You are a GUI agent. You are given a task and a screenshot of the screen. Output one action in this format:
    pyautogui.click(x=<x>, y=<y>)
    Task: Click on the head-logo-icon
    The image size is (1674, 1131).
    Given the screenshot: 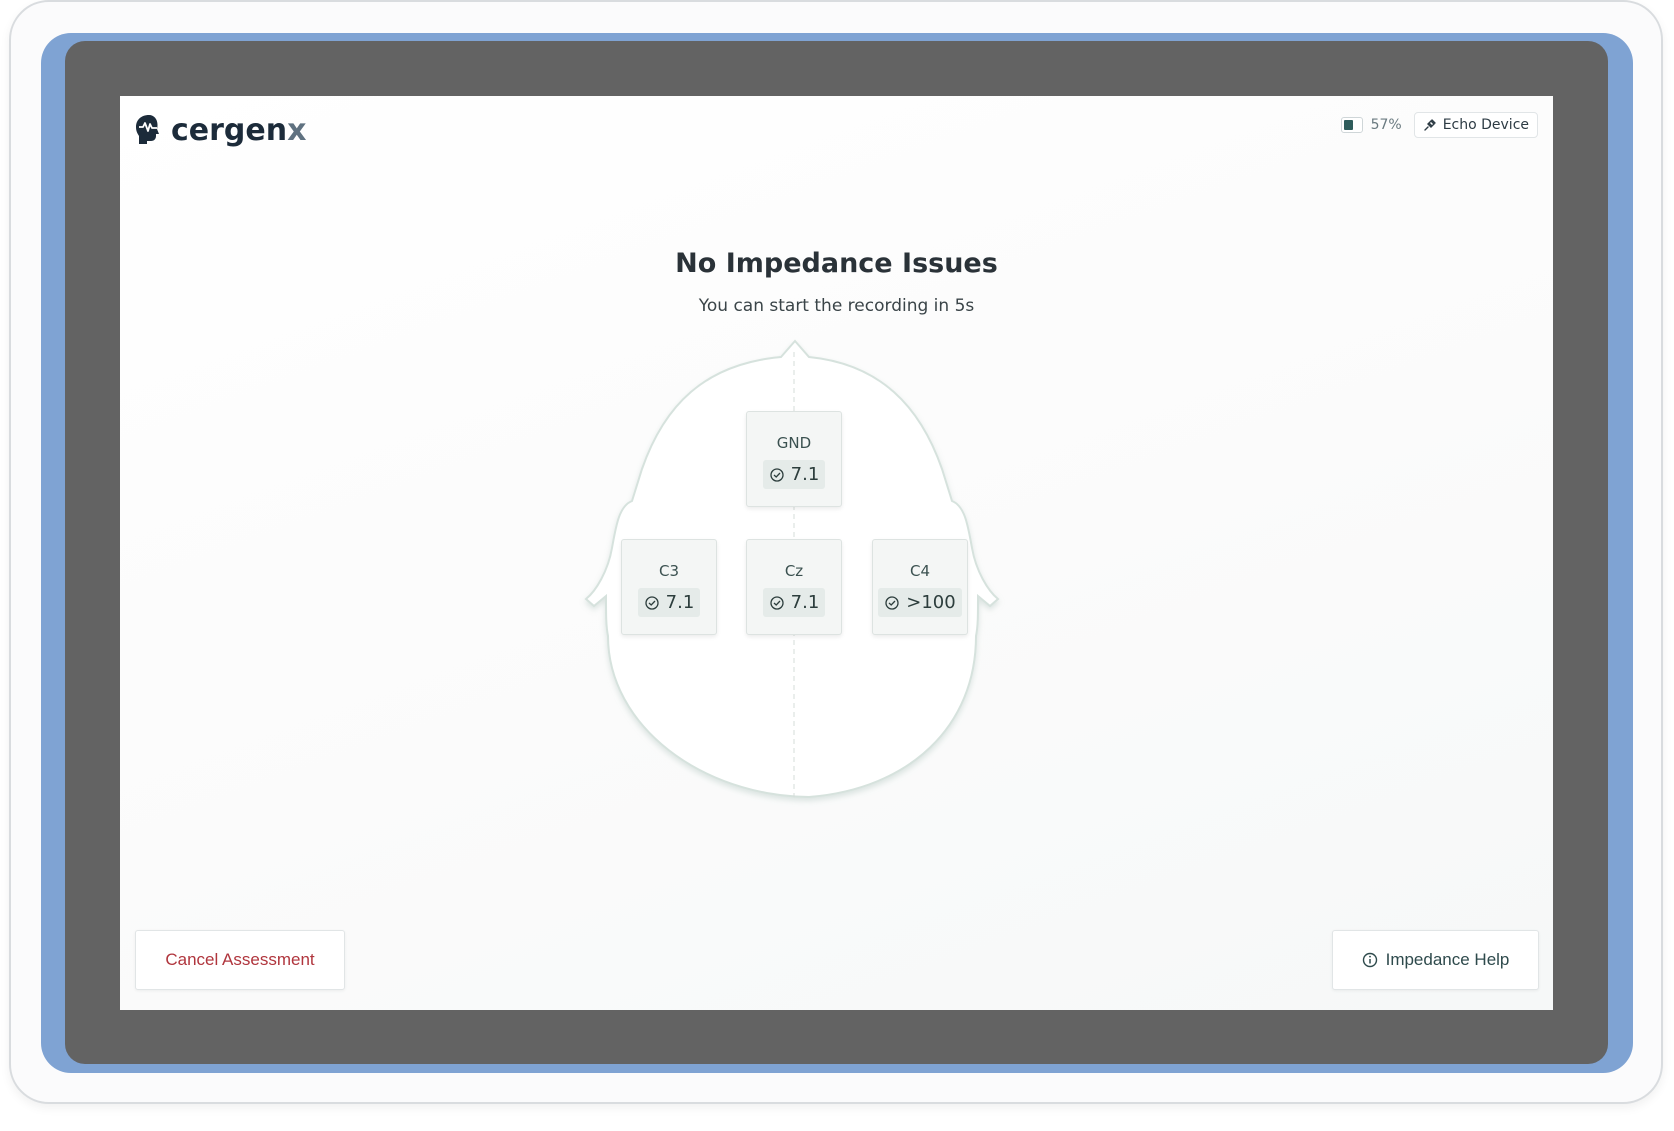 What is the action you would take?
    pyautogui.click(x=147, y=129)
    